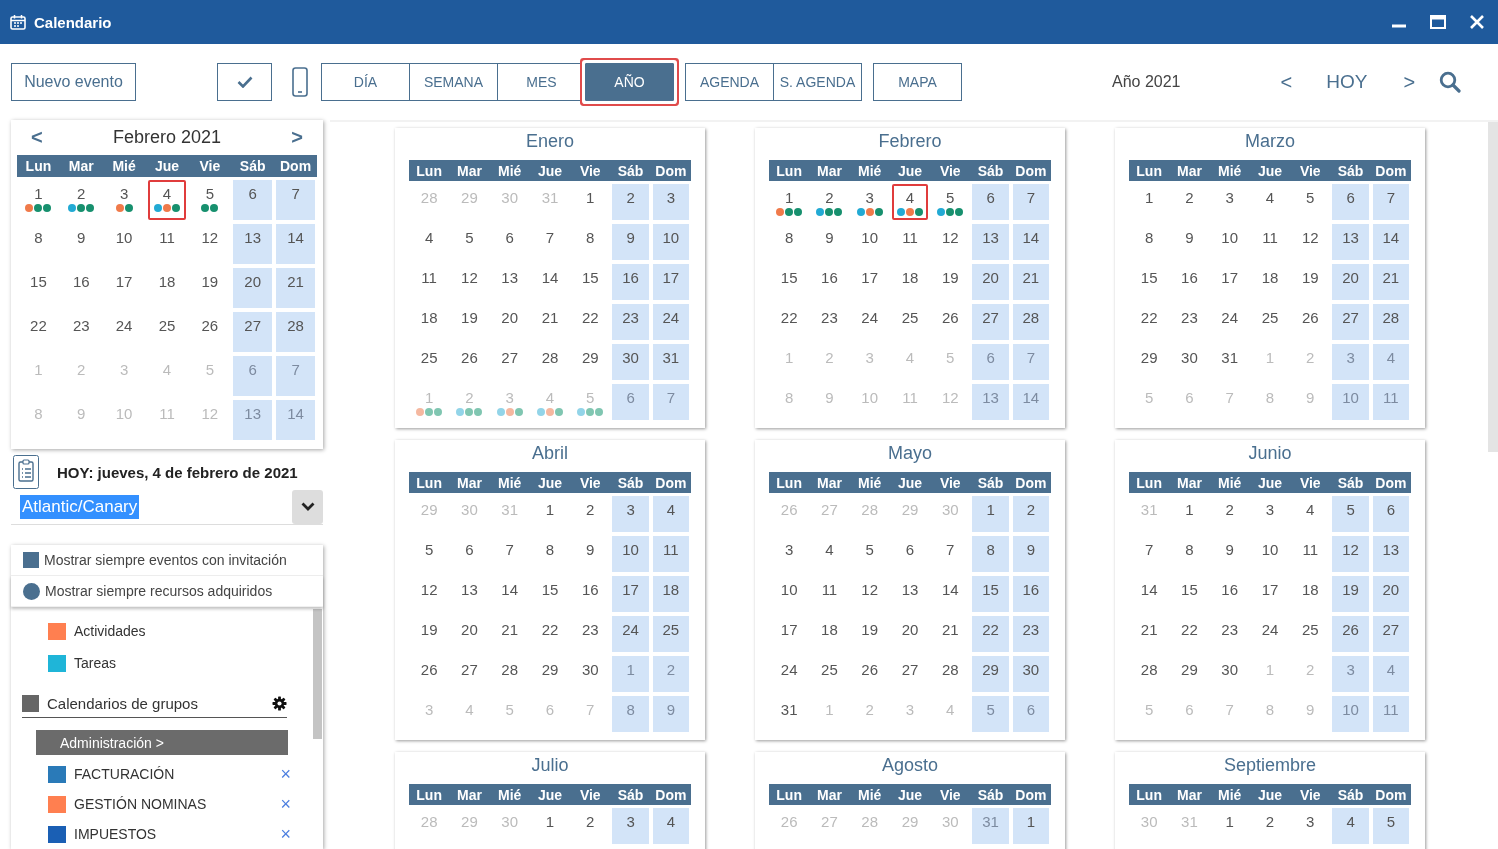 Image resolution: width=1498 pixels, height=849 pixels. I want to click on circle-icon, so click(31, 591).